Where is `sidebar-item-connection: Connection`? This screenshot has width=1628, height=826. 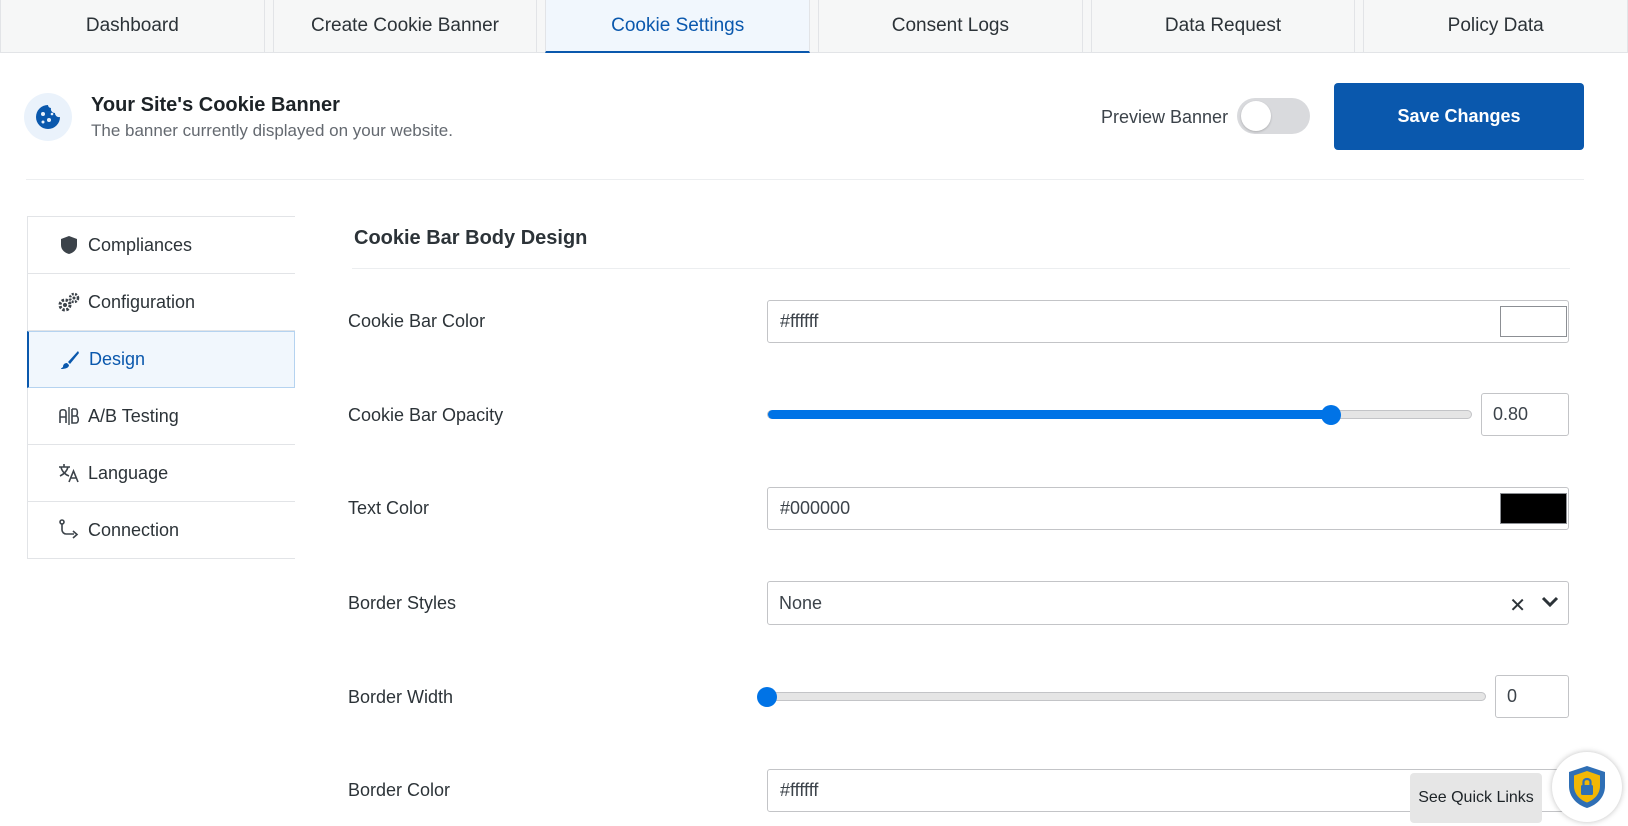 sidebar-item-connection: Connection is located at coordinates (161, 530).